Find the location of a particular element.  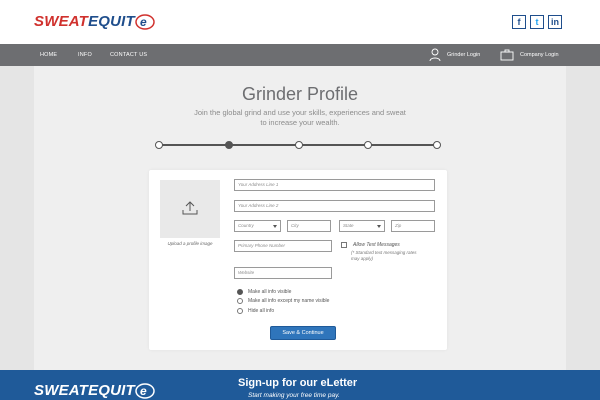

footer-brand-part-sweat: SWEAT is located at coordinates (61, 390).